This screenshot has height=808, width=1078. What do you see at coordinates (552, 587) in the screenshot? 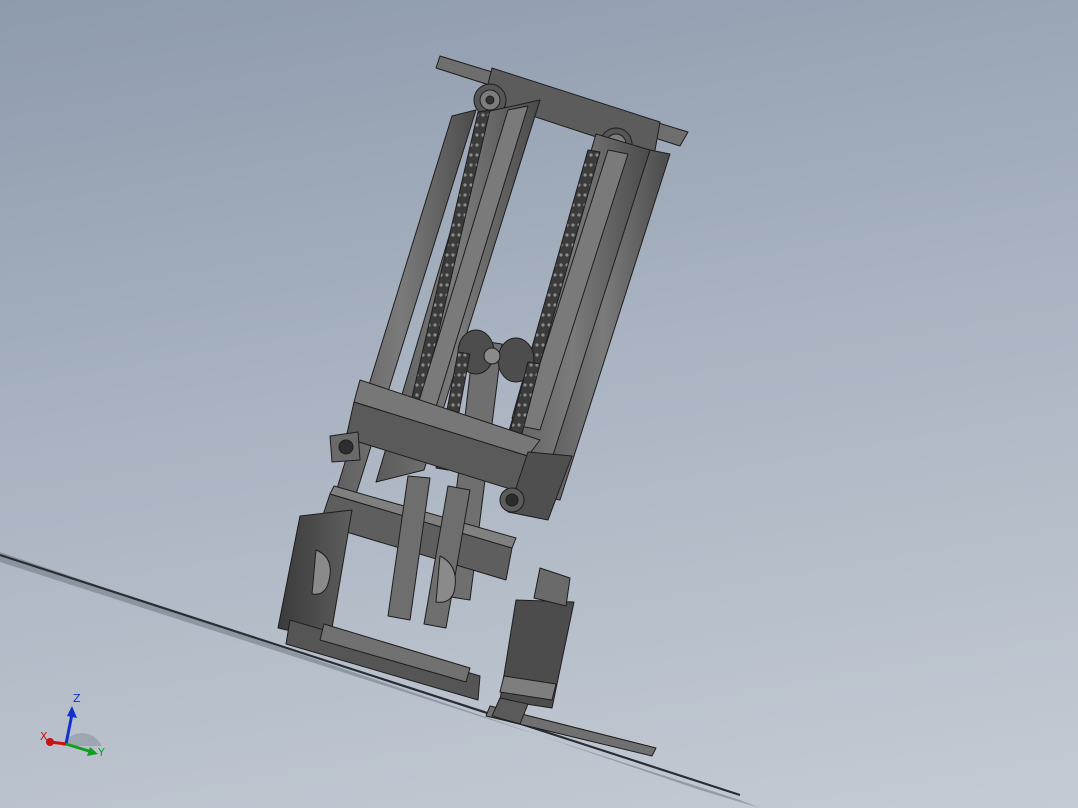
I see `drive-motor-top` at bounding box center [552, 587].